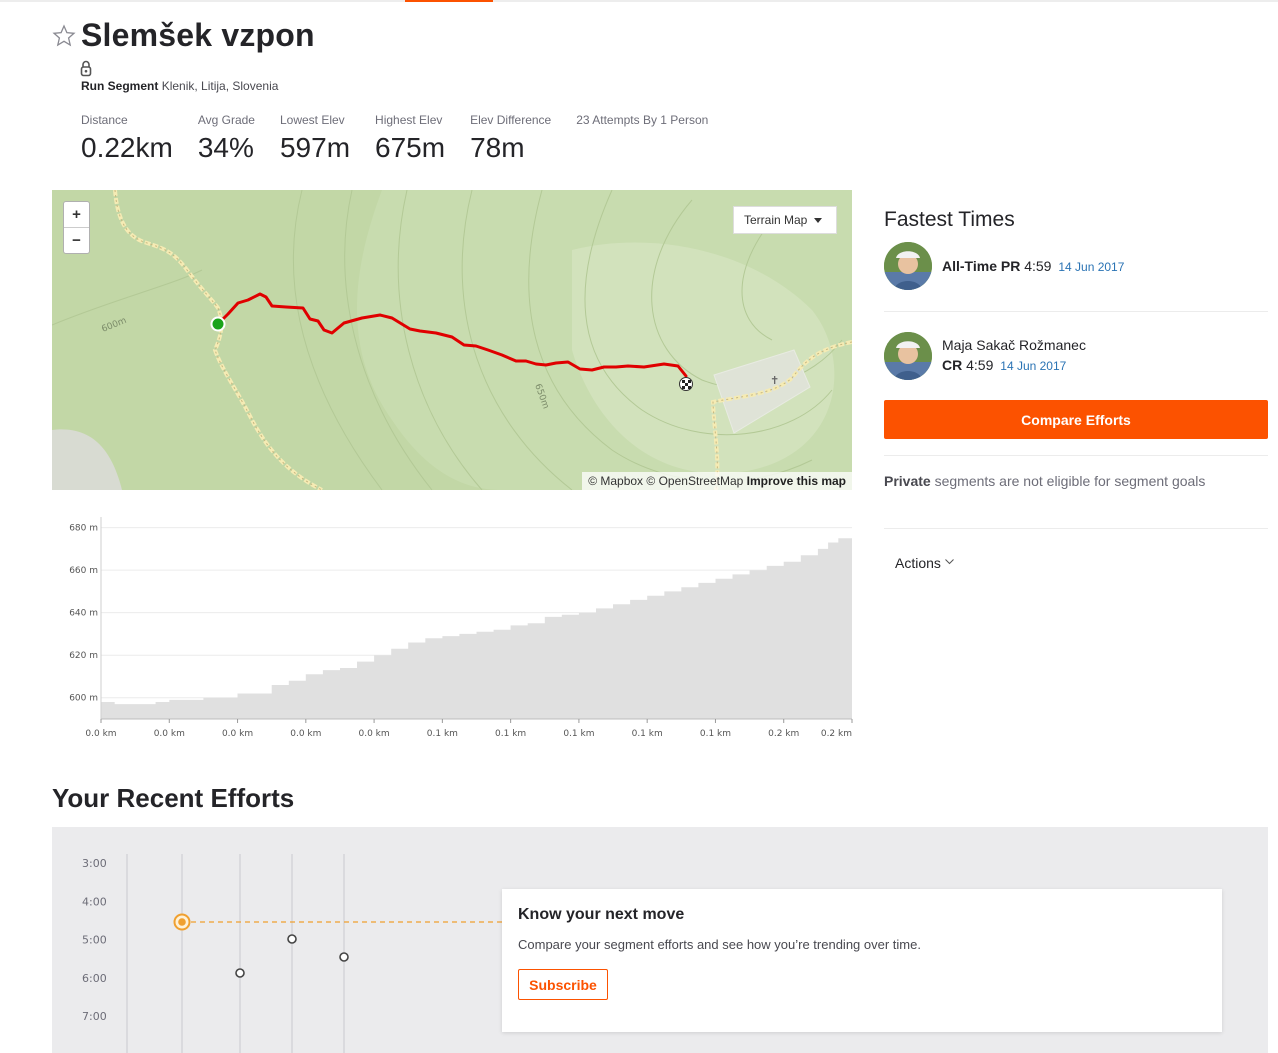  I want to click on all-time-pr: All-Time PR 4:59 14 Jun 2017, so click(1033, 266).